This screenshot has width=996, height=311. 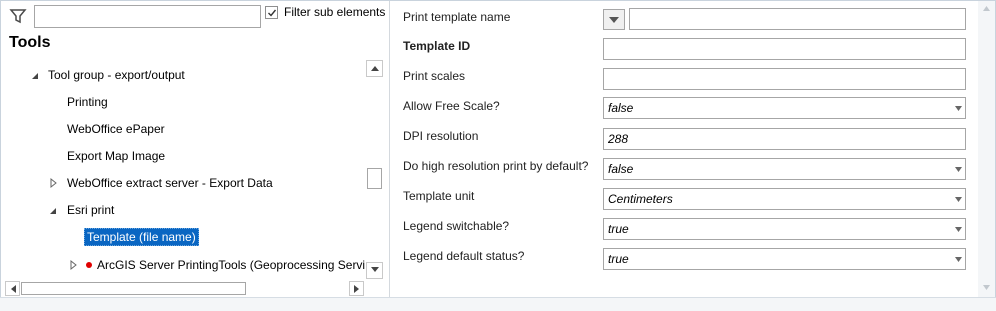 What do you see at coordinates (389, 149) in the screenshot?
I see `panel-splitter` at bounding box center [389, 149].